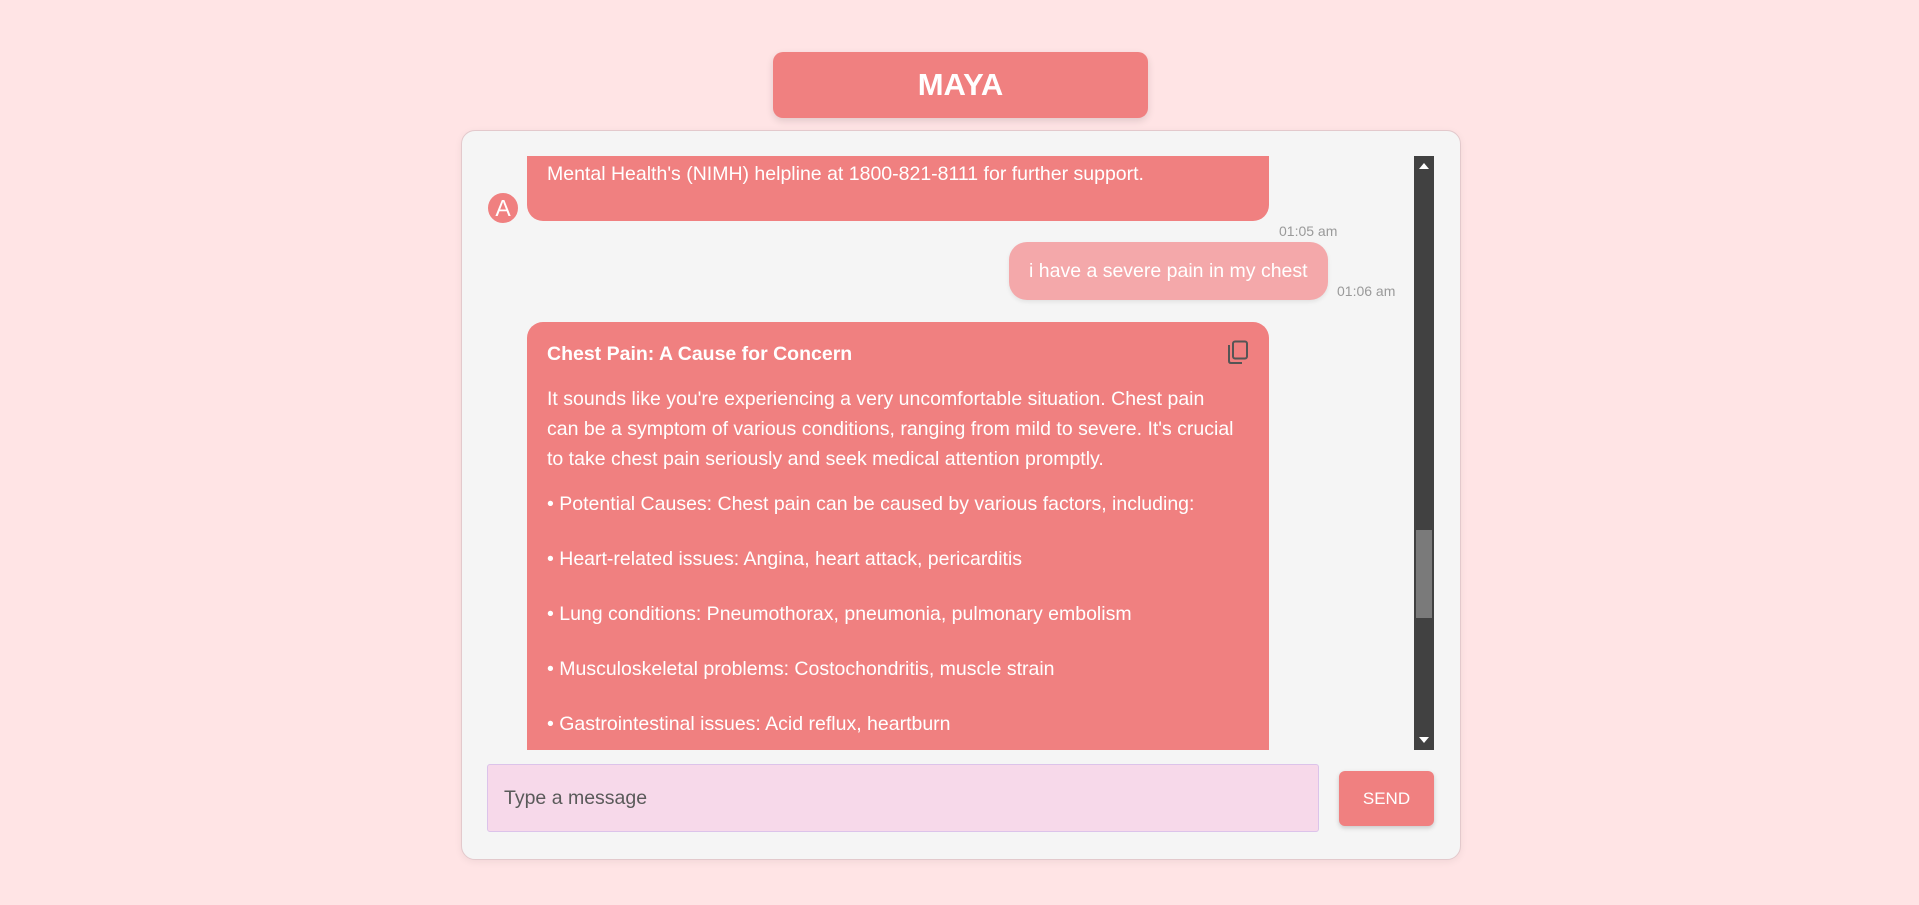 This screenshot has height=905, width=1919. I want to click on scroll-up-arrow-icon, so click(1424, 166).